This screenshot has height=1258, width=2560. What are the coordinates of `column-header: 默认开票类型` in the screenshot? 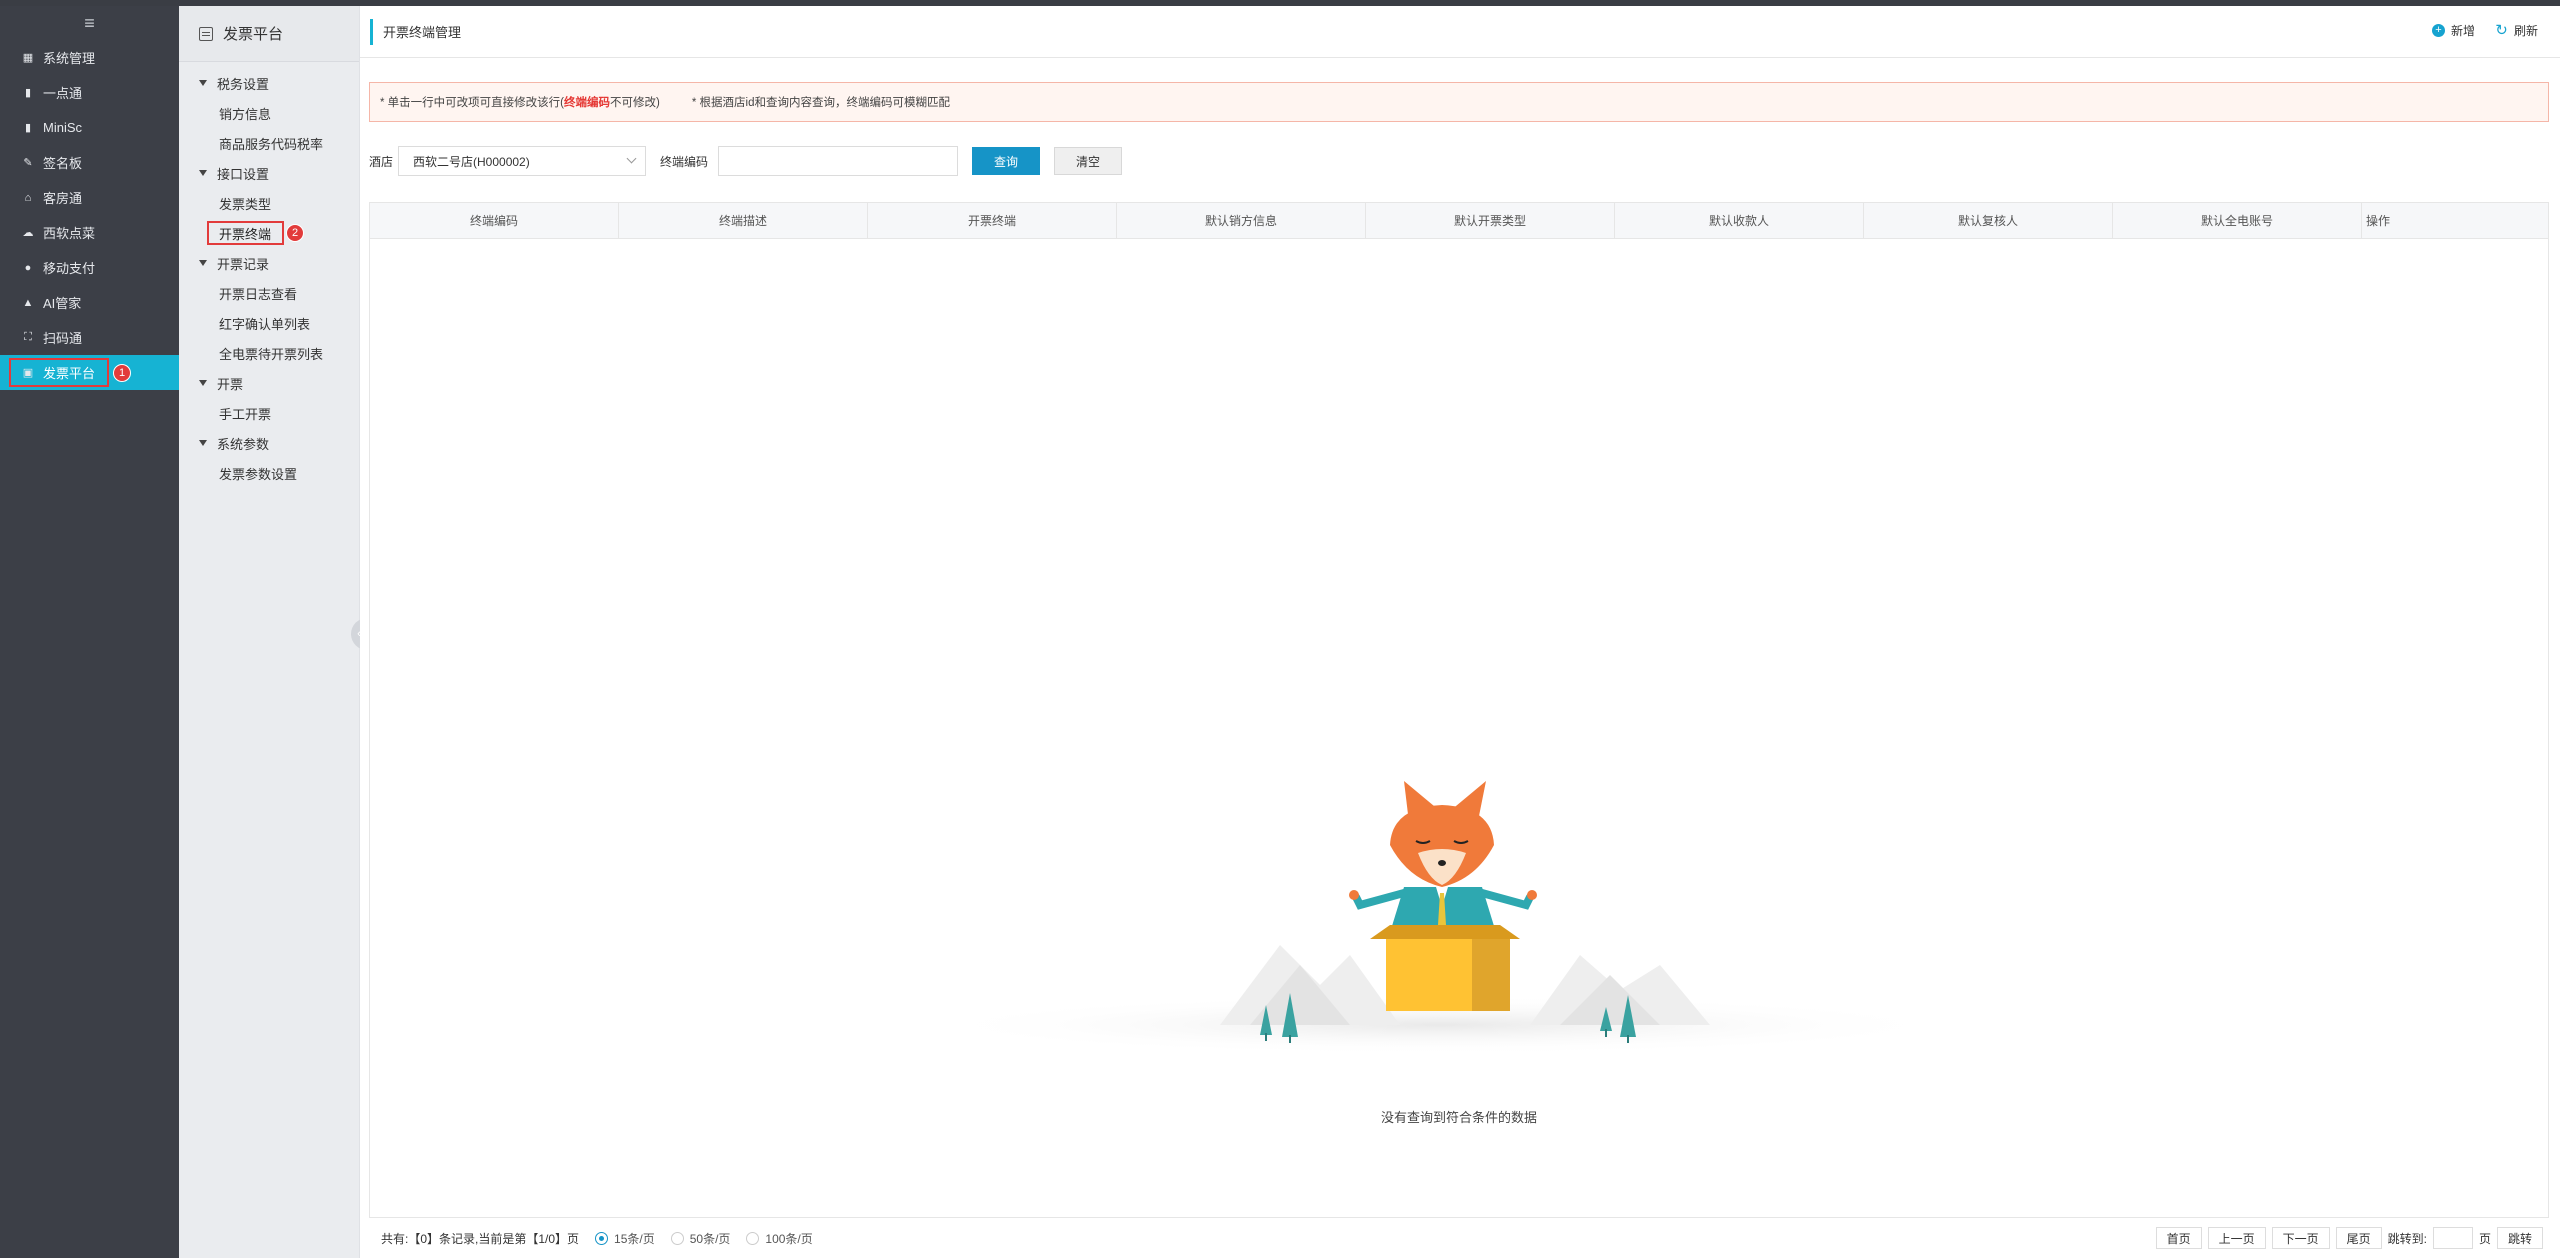 It's located at (1490, 220).